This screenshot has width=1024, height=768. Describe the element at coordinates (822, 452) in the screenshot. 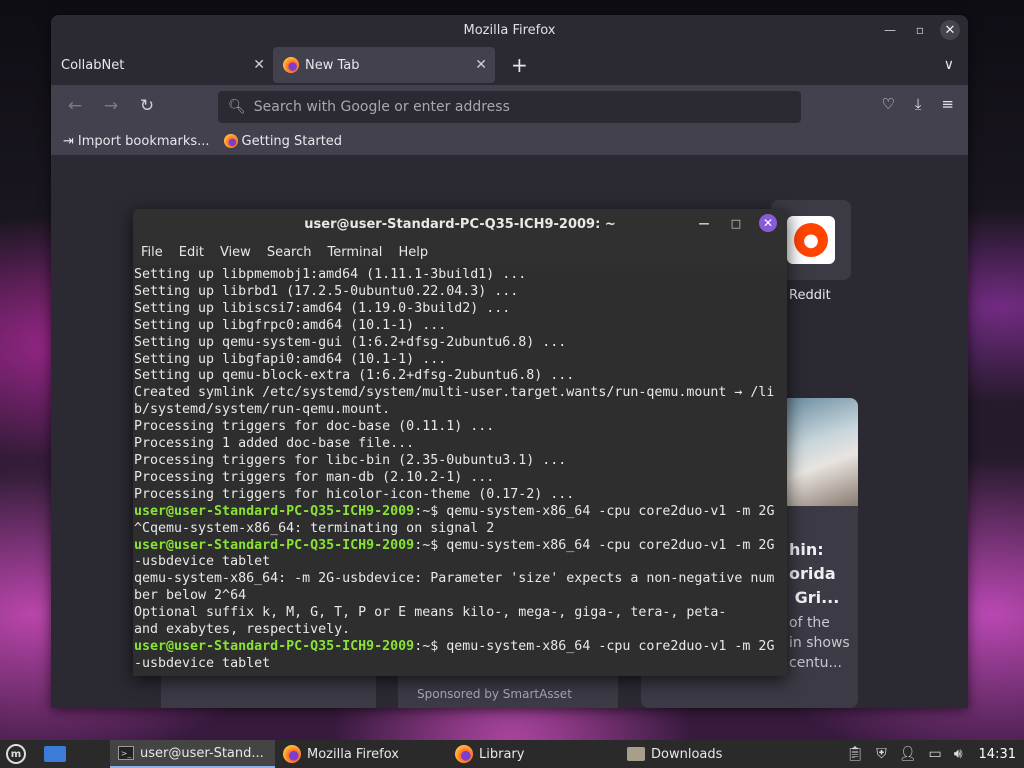

I see `story-image` at that location.